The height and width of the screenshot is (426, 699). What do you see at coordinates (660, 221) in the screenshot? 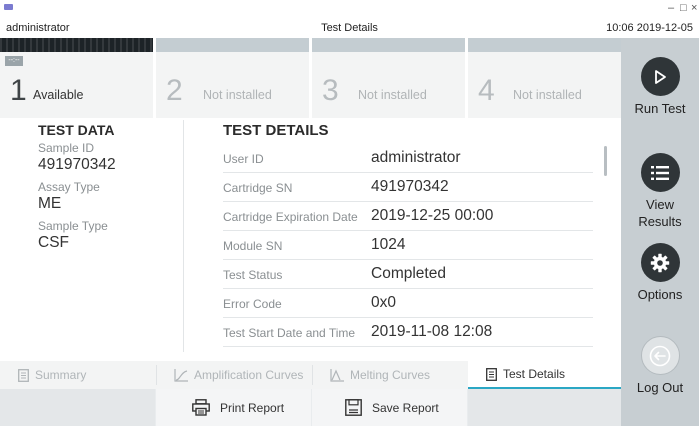
I see `view-results-label-2: Results` at bounding box center [660, 221].